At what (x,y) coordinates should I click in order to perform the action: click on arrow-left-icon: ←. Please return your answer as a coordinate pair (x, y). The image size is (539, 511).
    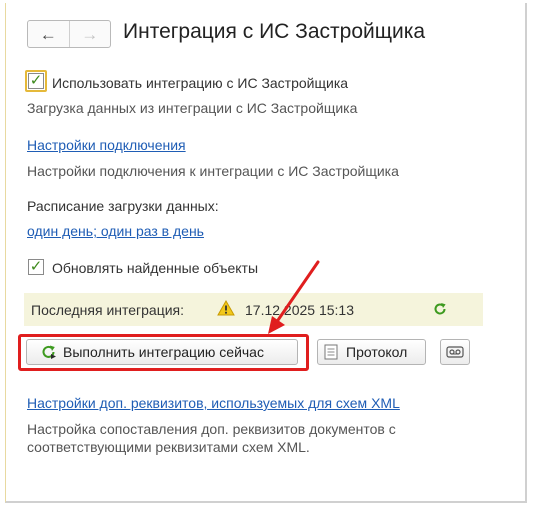
    Looking at the image, I should click on (48, 34).